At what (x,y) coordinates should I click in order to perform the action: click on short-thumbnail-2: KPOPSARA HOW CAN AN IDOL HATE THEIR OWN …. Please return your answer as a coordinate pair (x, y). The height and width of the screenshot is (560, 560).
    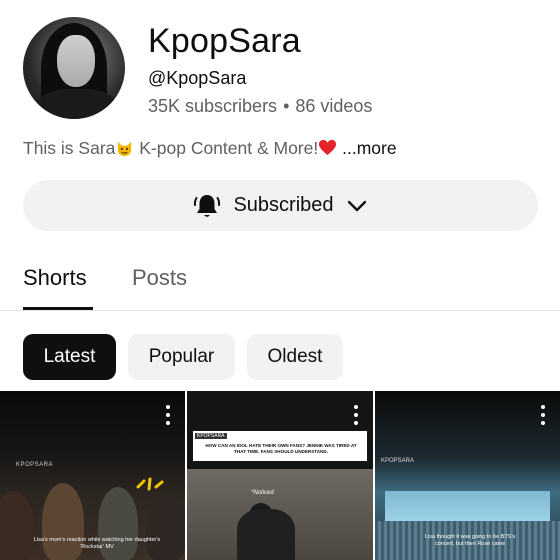
    Looking at the image, I should click on (280, 475).